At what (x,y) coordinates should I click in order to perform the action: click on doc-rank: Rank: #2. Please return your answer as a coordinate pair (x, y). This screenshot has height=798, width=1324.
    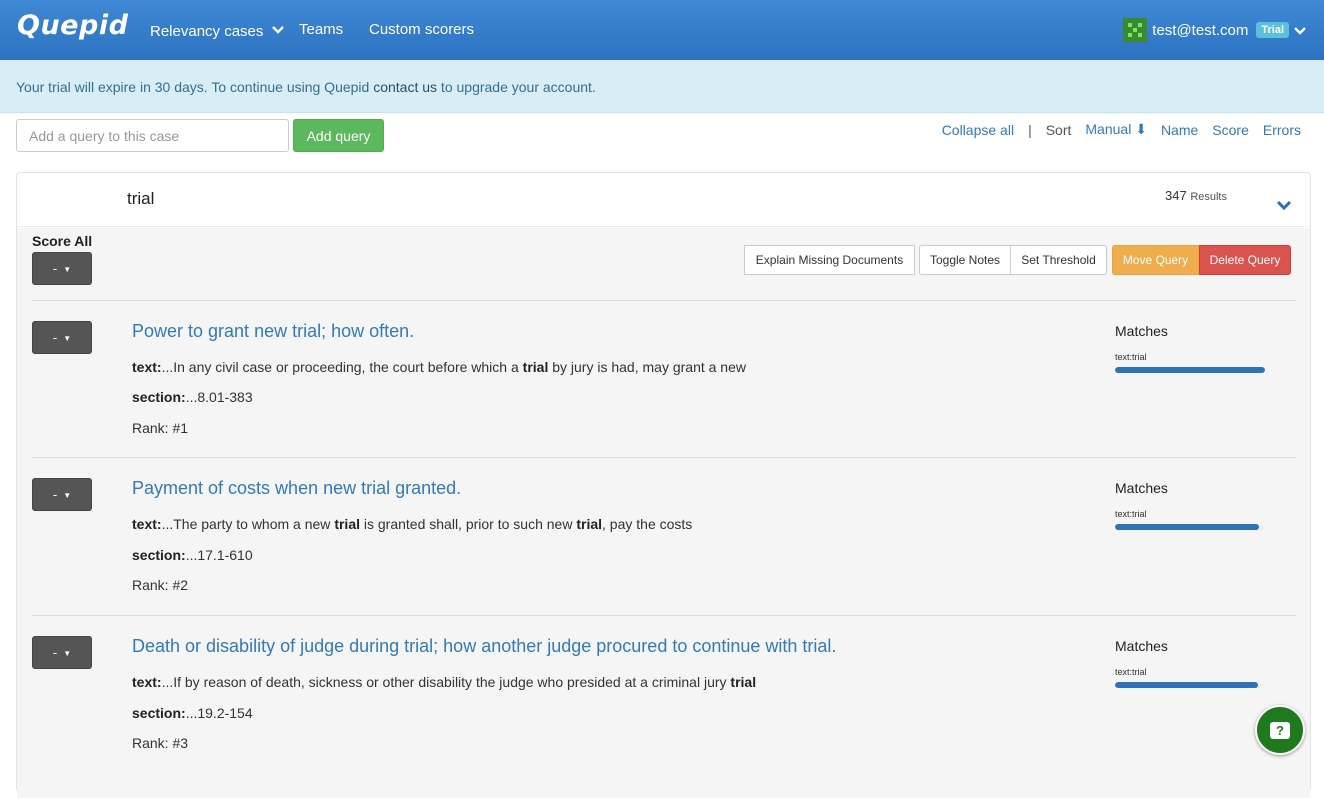
    Looking at the image, I should click on (160, 585).